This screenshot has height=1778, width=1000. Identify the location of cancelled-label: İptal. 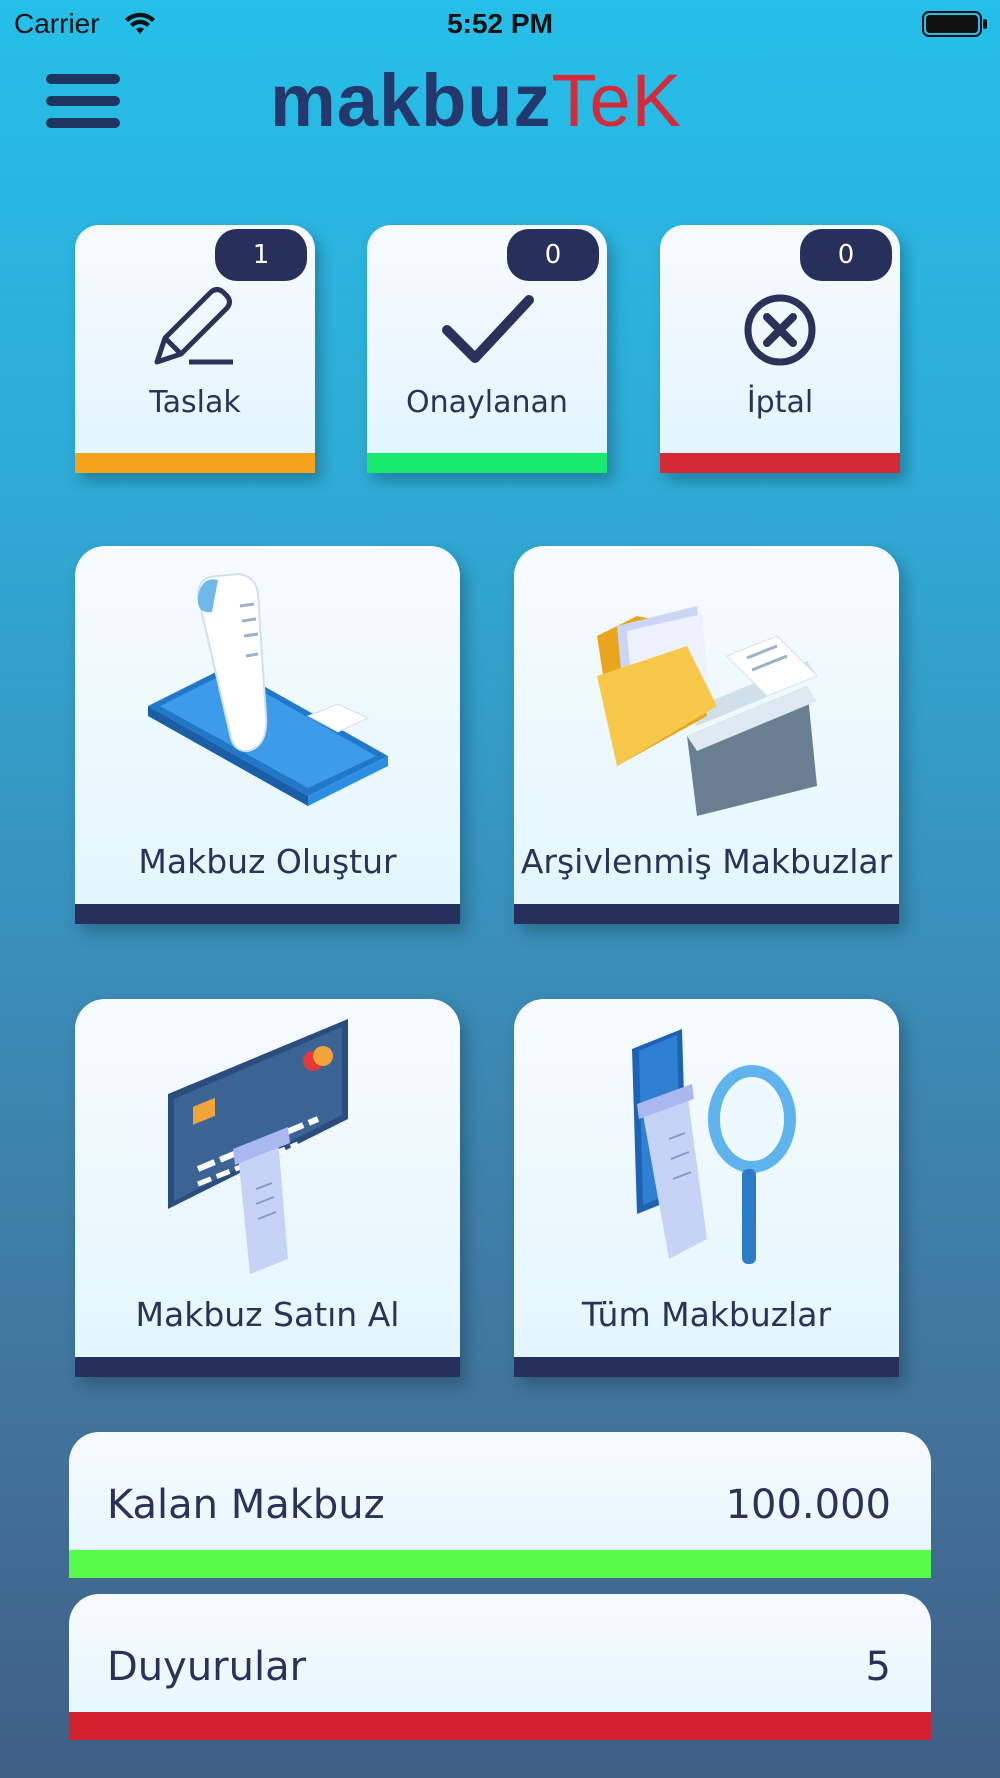
(780, 402).